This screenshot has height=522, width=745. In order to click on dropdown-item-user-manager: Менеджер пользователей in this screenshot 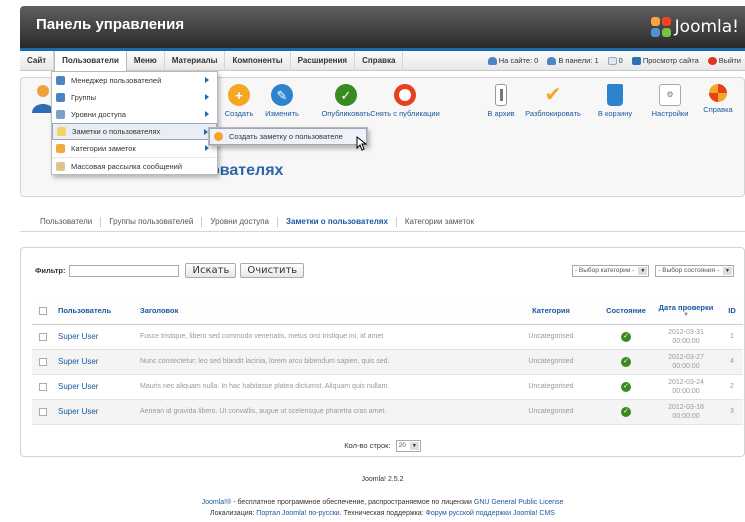, I will do `click(134, 80)`.